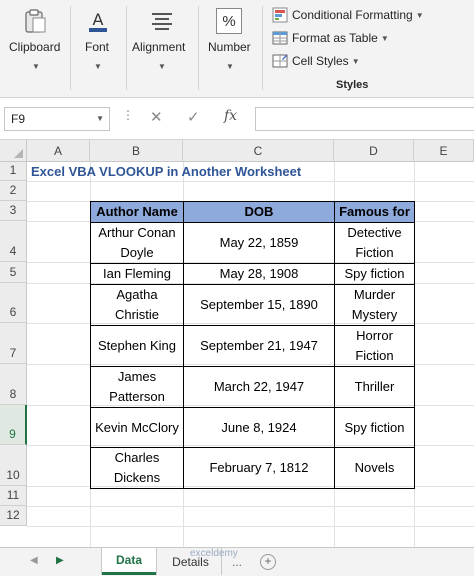  What do you see at coordinates (374, 305) in the screenshot?
I see `cell-famous: Murder Mystery` at bounding box center [374, 305].